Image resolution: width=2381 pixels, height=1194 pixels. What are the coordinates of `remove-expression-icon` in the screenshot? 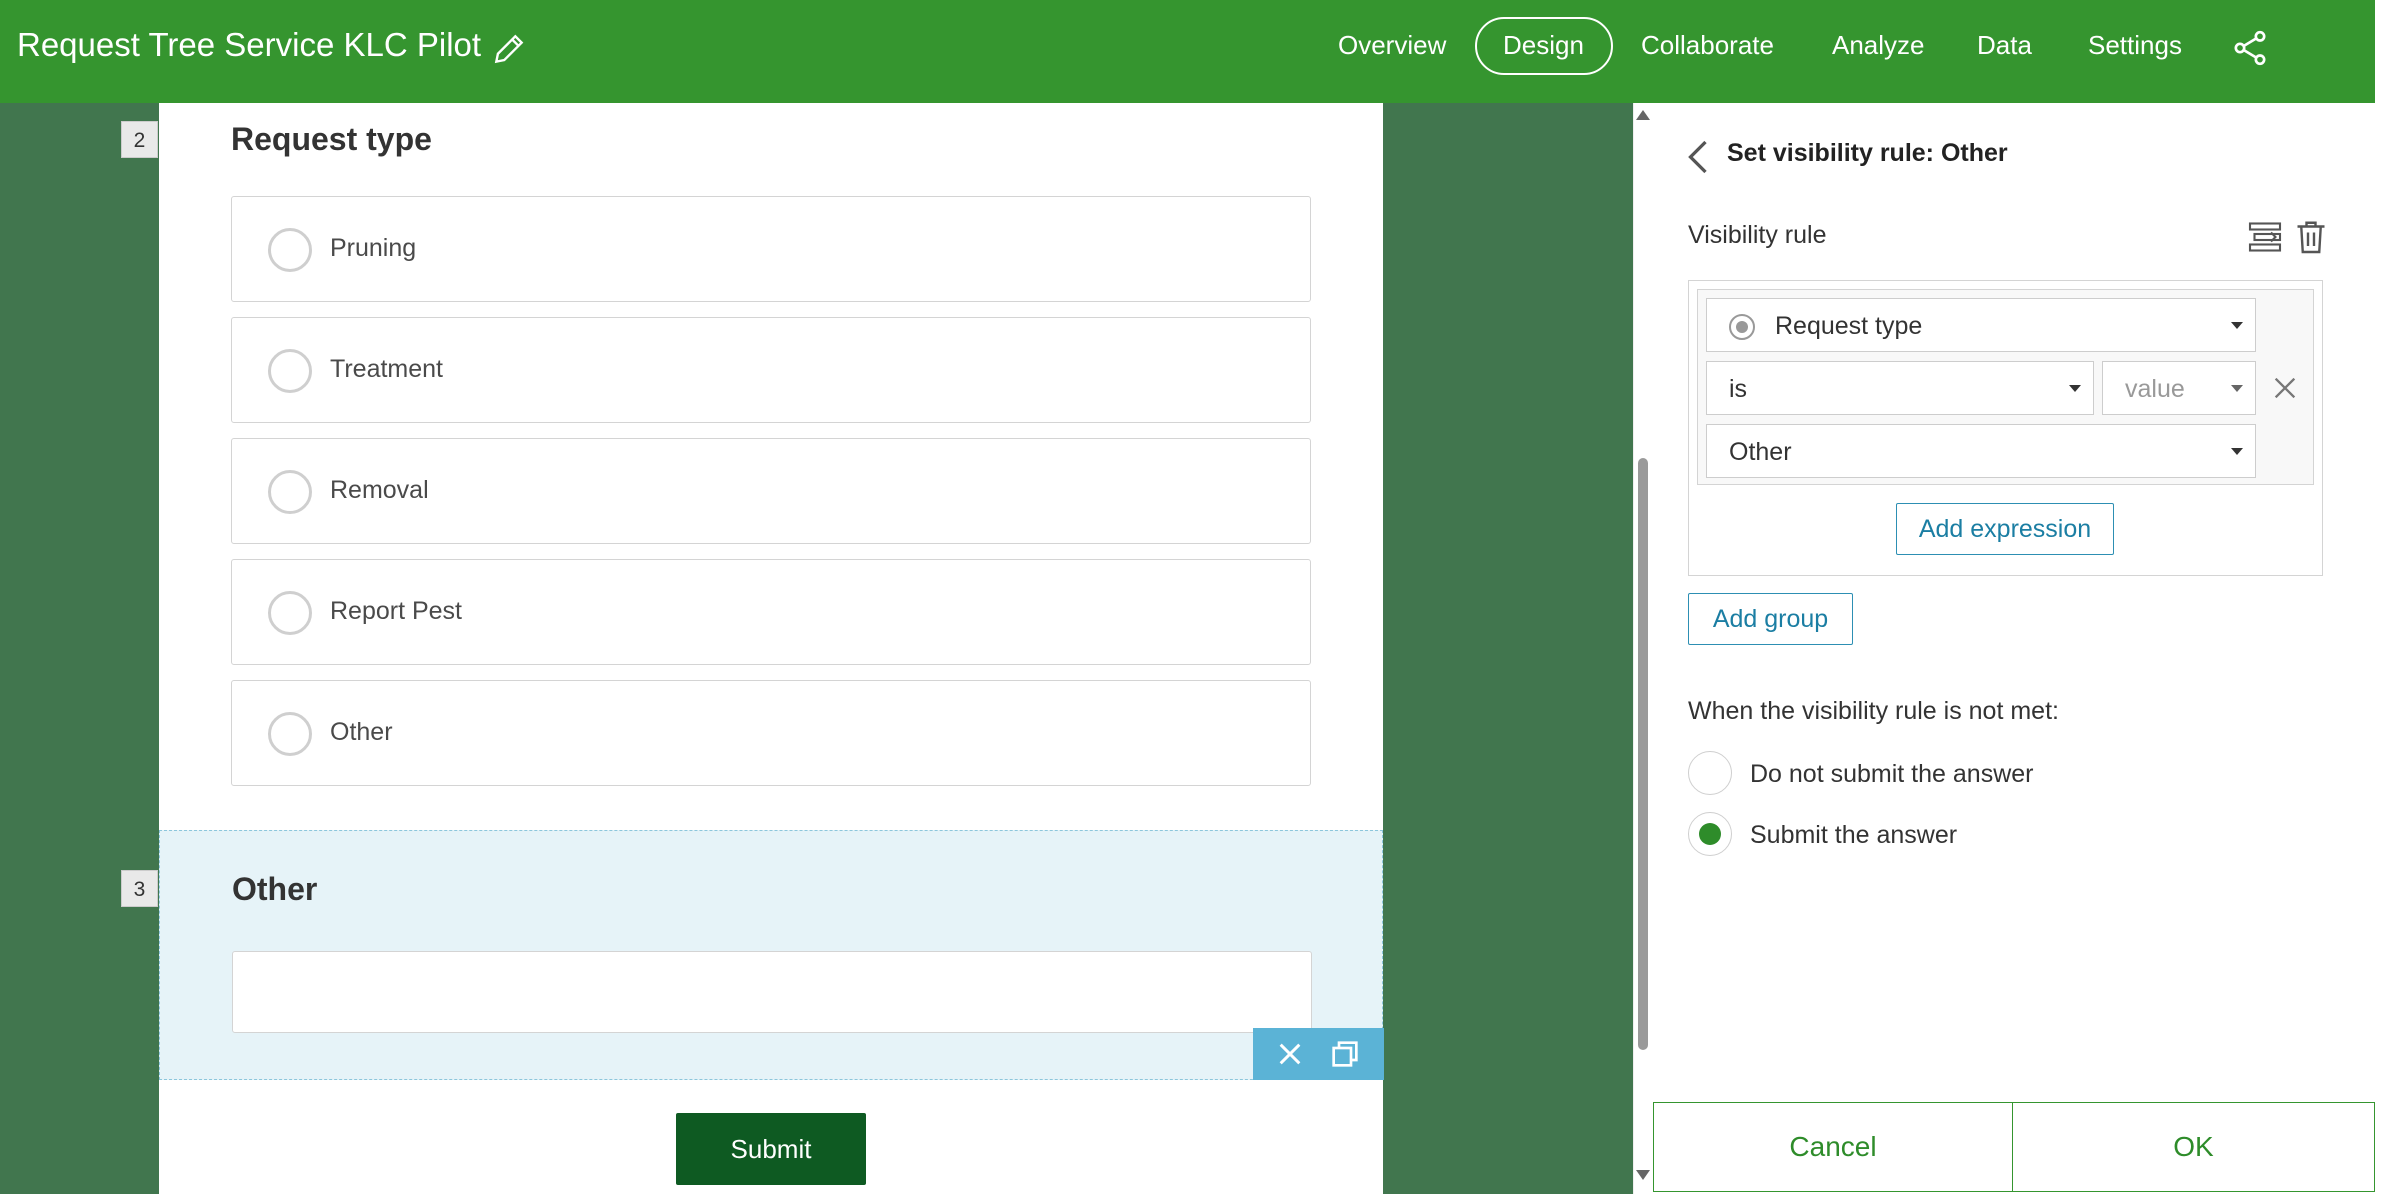 It's located at (2285, 388).